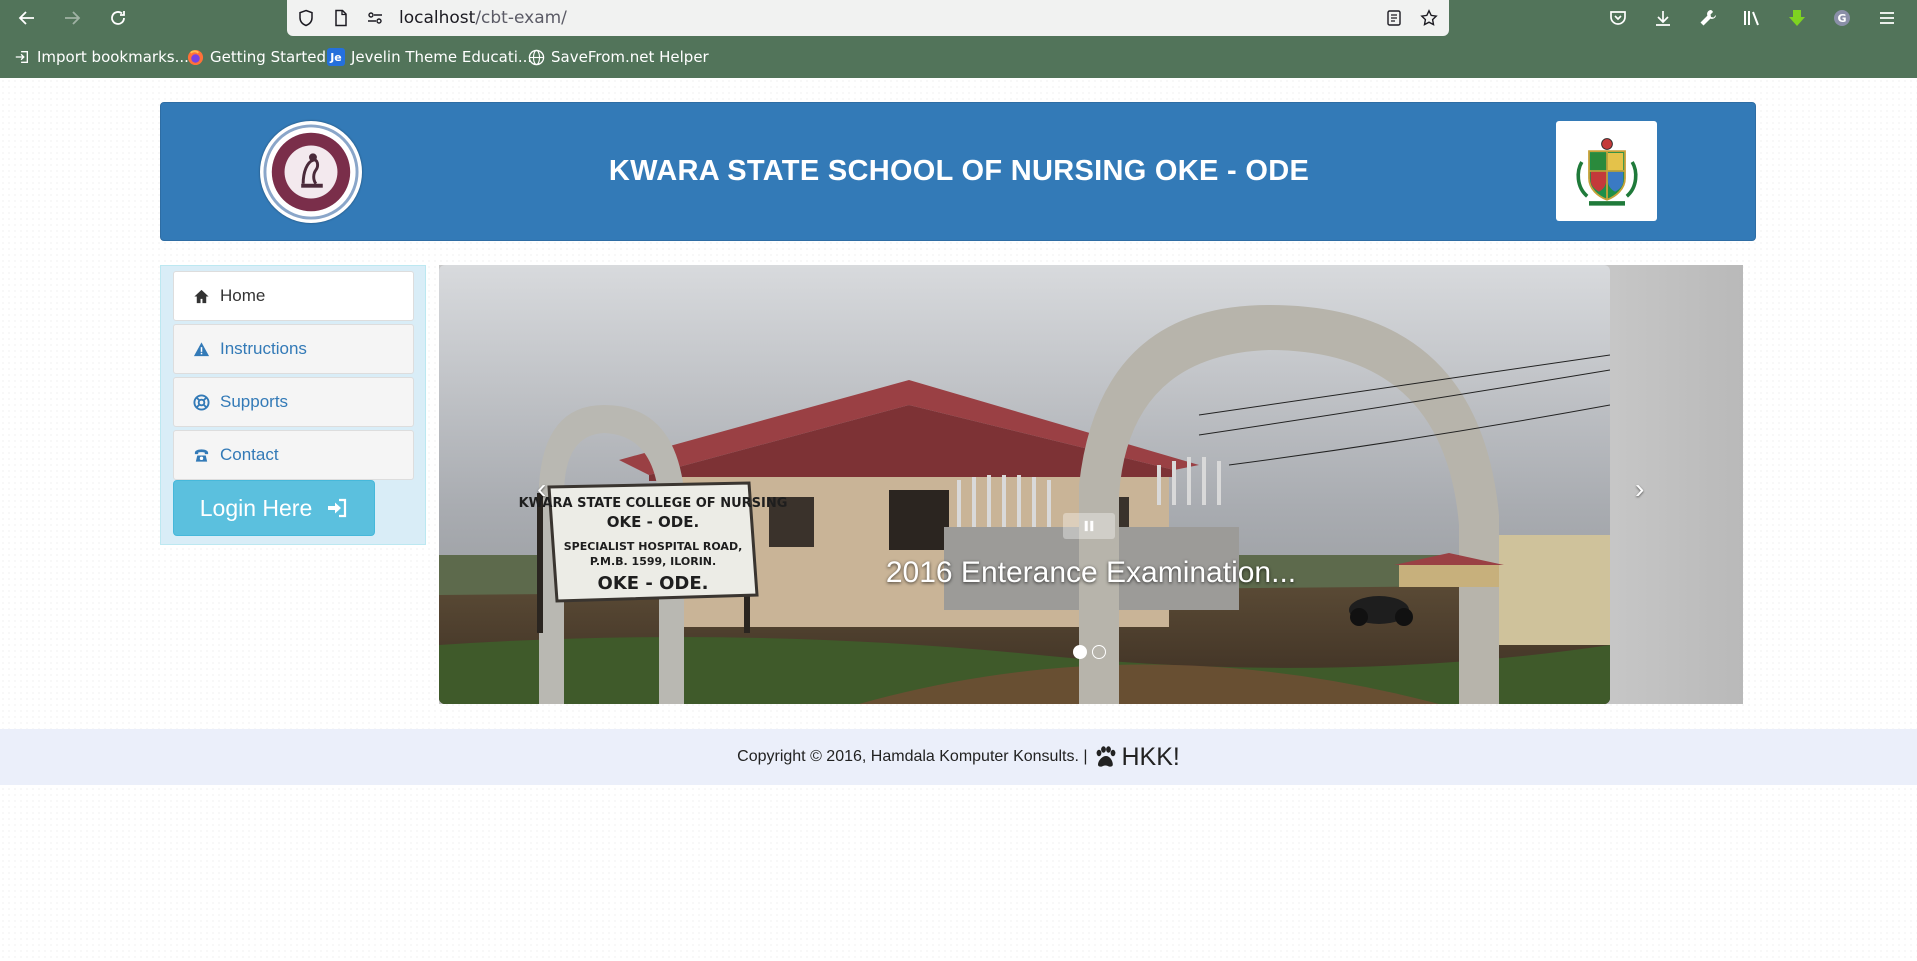  What do you see at coordinates (243, 295) in the screenshot?
I see `sidebar-item-label: Home` at bounding box center [243, 295].